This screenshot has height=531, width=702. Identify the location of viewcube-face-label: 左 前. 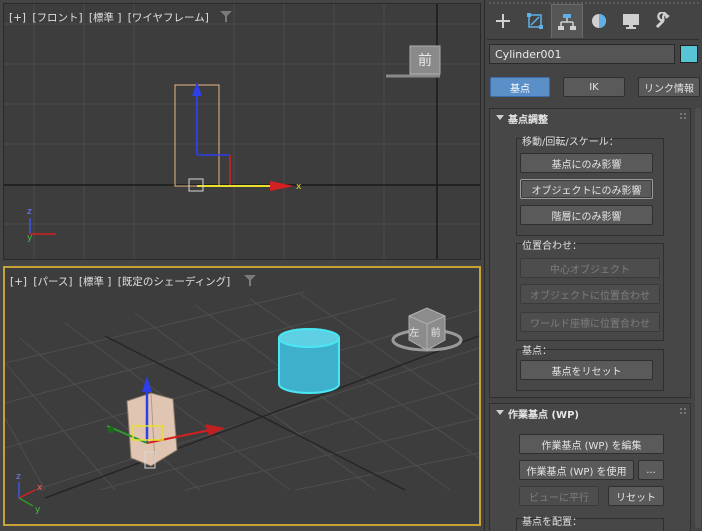
(427, 331).